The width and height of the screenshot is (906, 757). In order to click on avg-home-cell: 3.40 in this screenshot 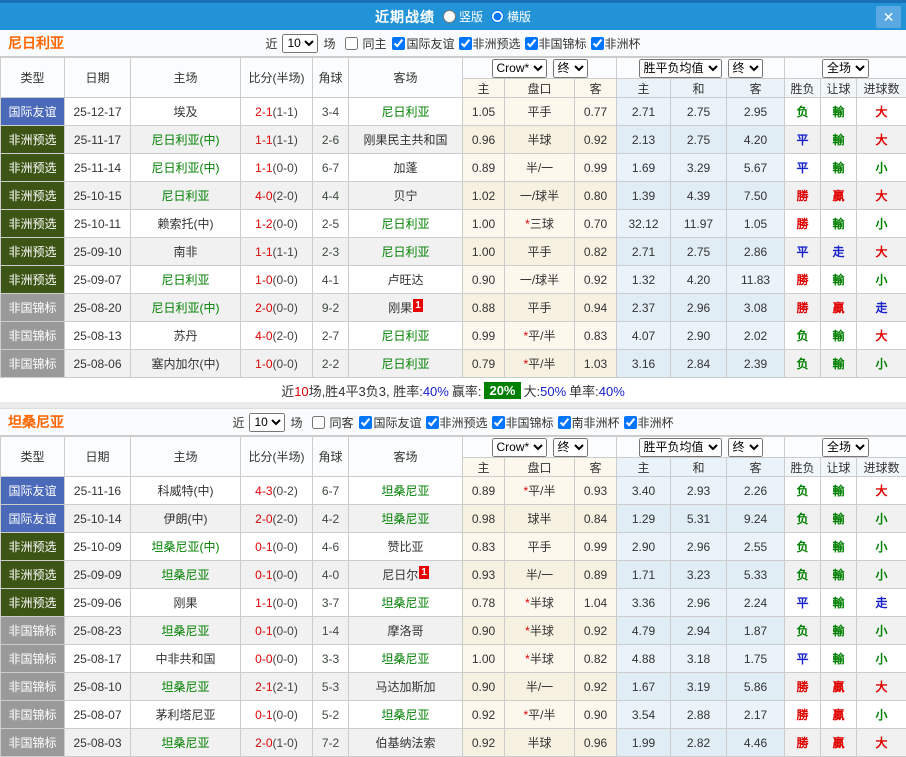, I will do `click(644, 491)`.